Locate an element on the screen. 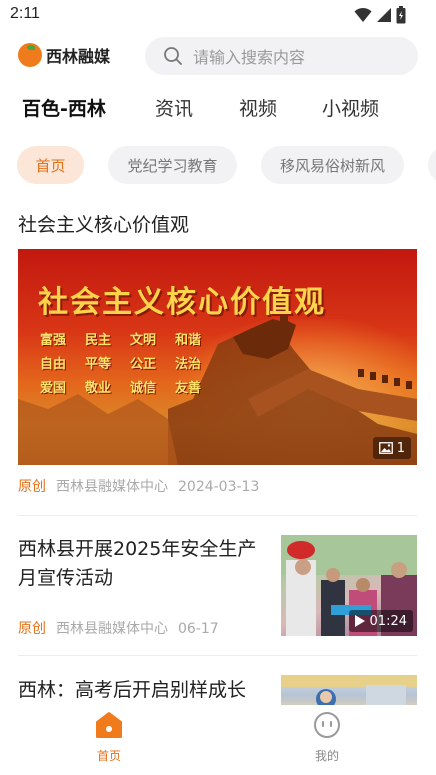 This screenshot has width=436, height=775. header: 西林融媒 请输入搜索内容 is located at coordinates (218, 57).